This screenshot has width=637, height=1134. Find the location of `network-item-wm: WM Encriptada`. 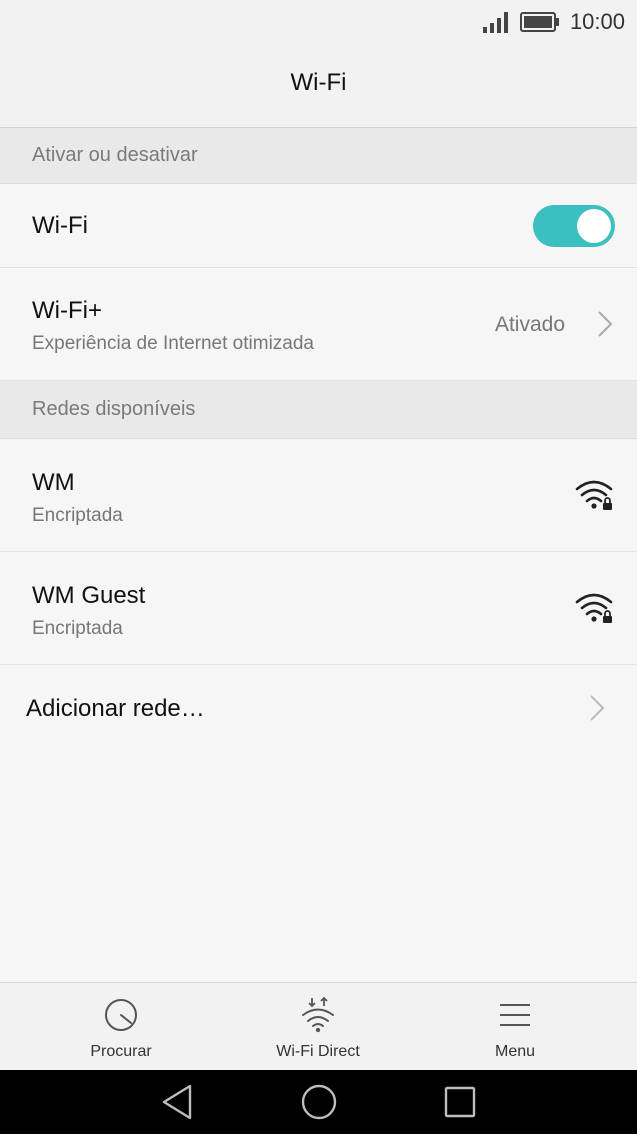

network-item-wm: WM Encriptada is located at coordinates (318, 495).